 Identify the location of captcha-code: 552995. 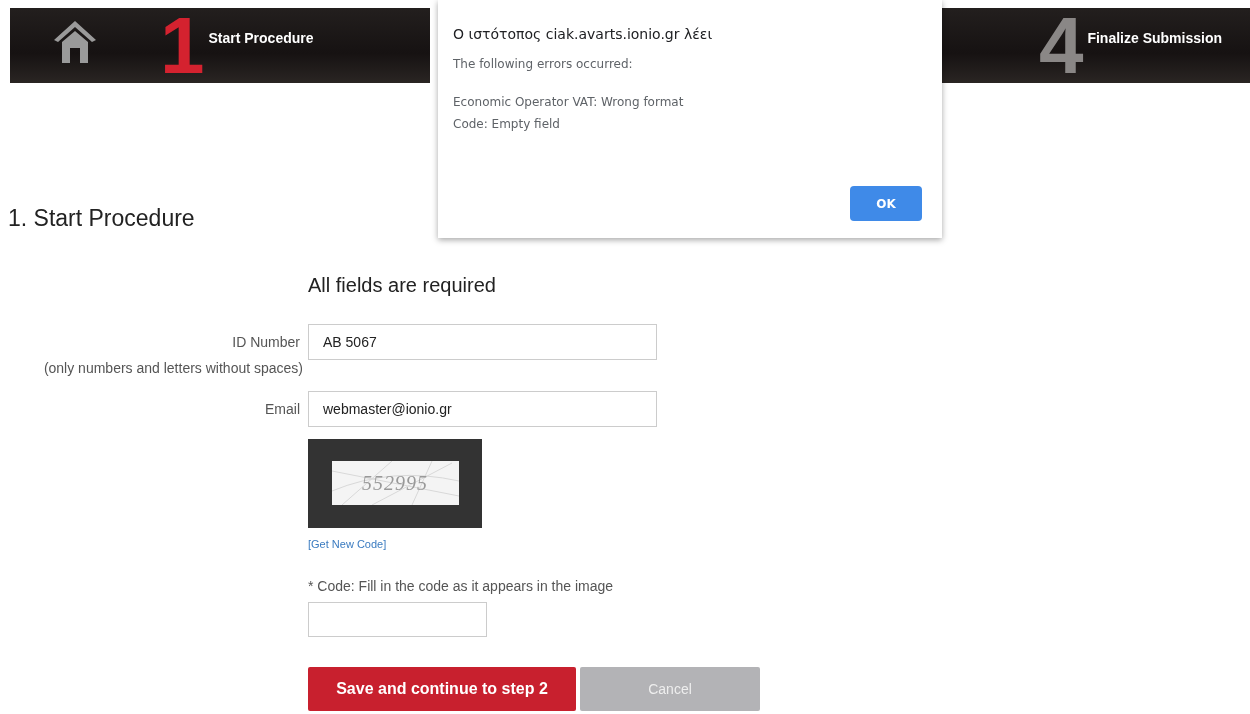
(395, 483).